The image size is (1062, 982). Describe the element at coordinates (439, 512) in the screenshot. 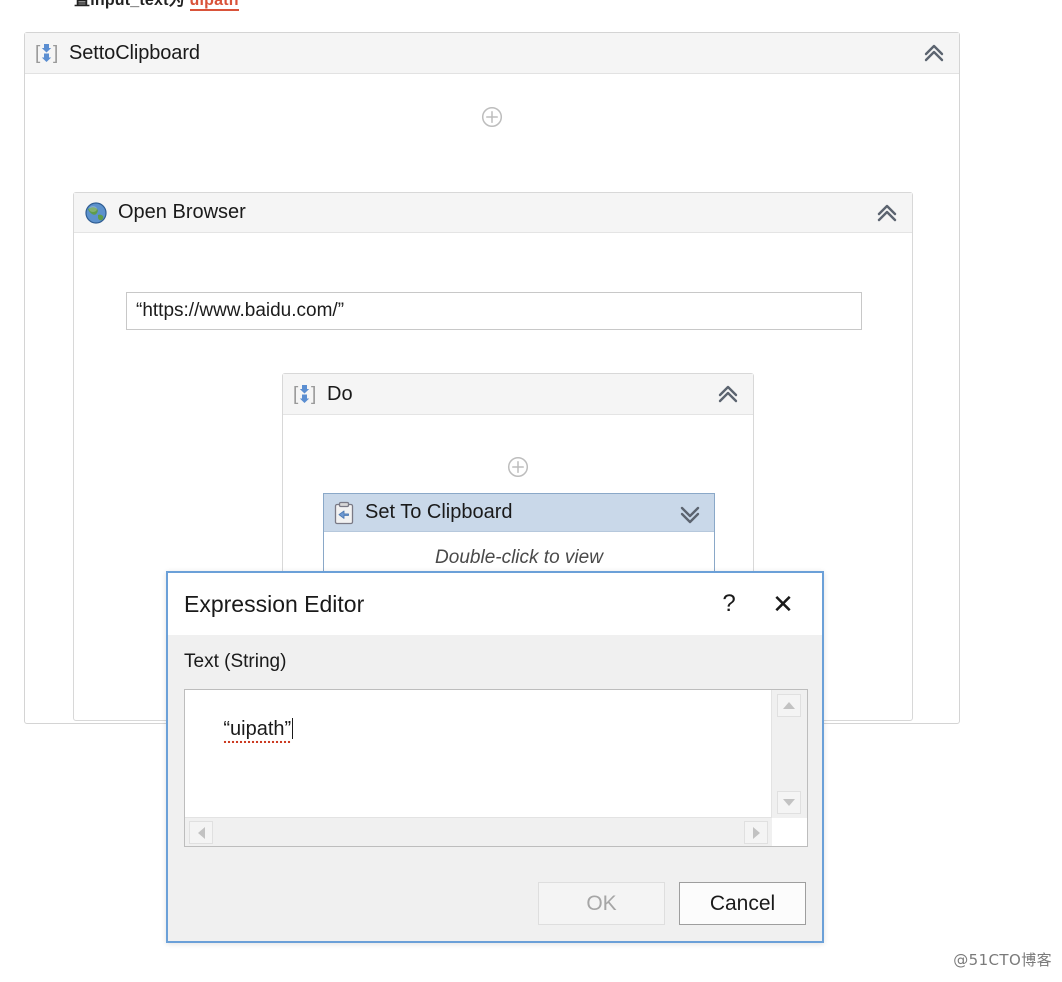

I see `set-to-clipboard-title: Set To Clipboard` at that location.